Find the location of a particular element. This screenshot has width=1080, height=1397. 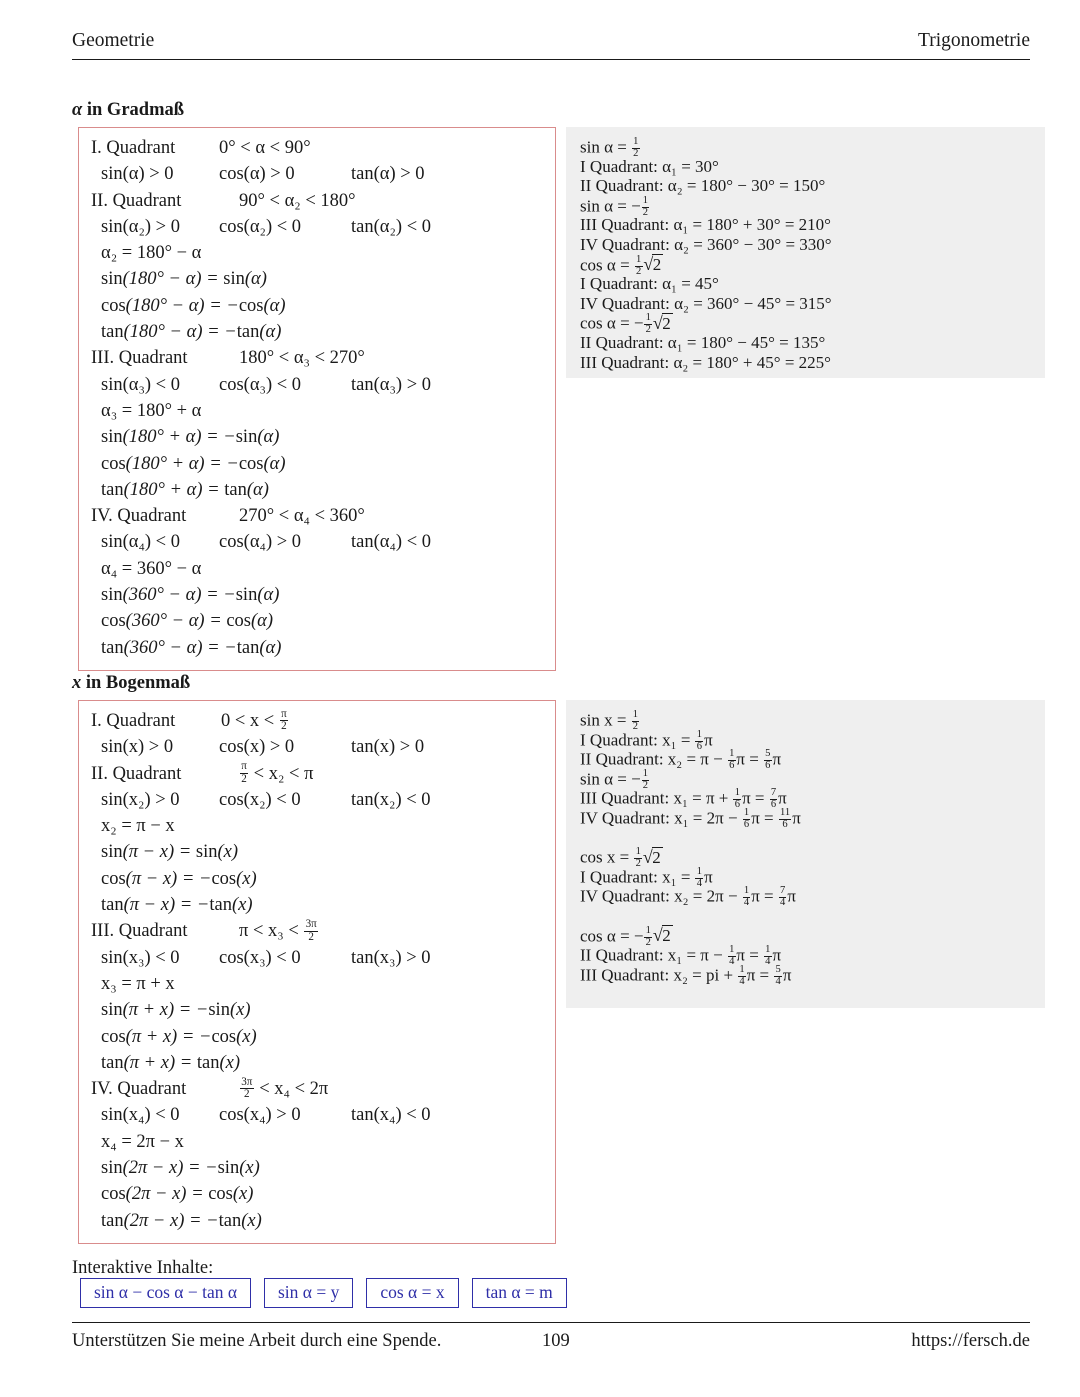

sign-tan: tan(x₄) < 0 is located at coordinates (391, 1115).